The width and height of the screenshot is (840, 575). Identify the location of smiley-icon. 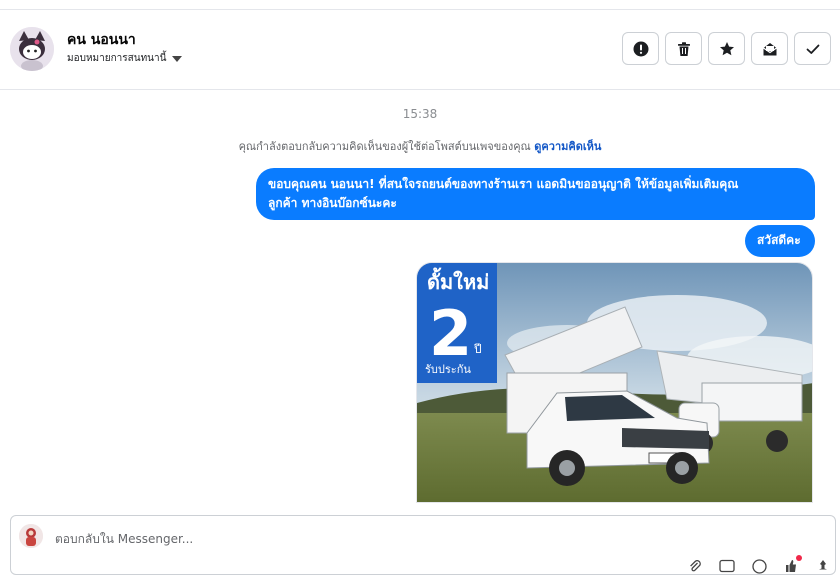
(759, 566).